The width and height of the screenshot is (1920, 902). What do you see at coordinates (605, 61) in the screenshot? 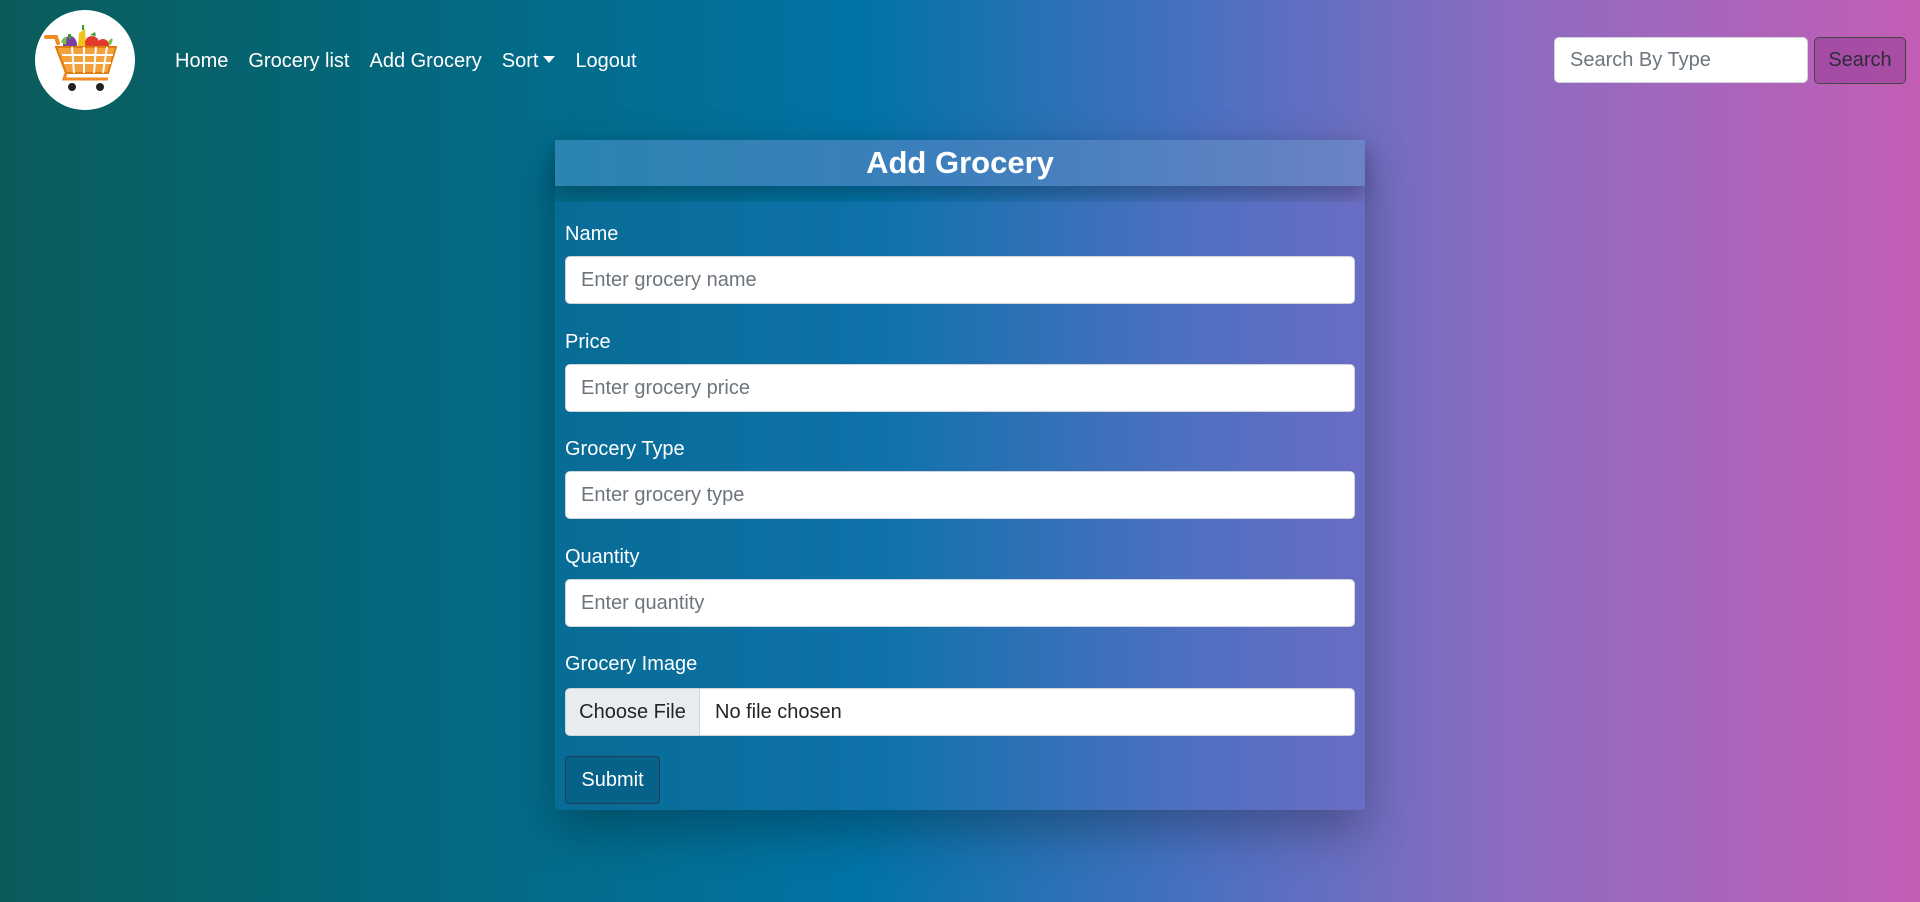
I see `nav-logout-link: Logout` at bounding box center [605, 61].